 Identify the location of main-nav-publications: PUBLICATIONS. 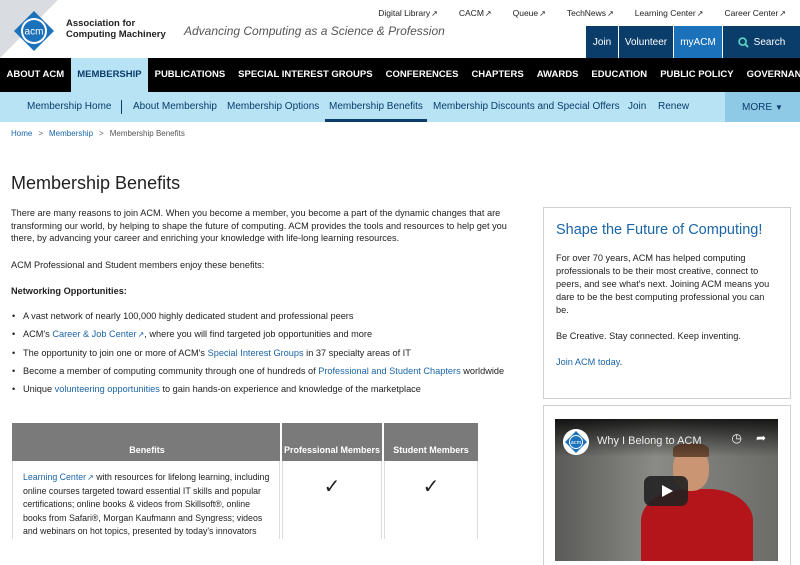
(190, 75).